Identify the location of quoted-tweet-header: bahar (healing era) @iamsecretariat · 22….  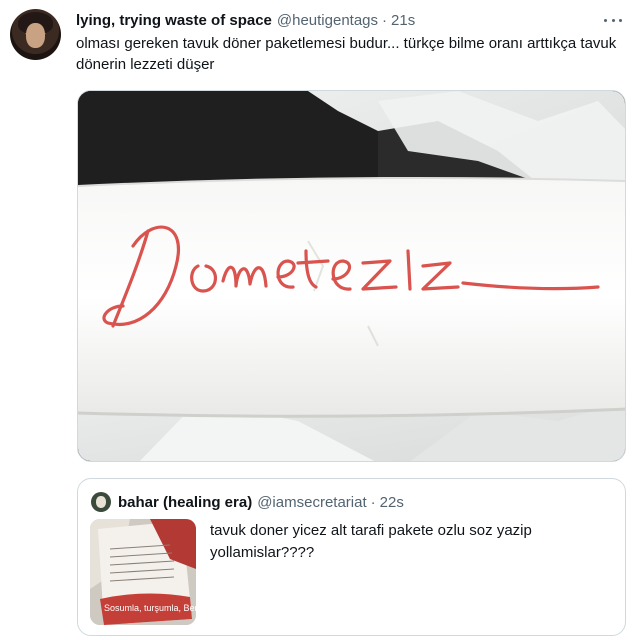
(261, 502).